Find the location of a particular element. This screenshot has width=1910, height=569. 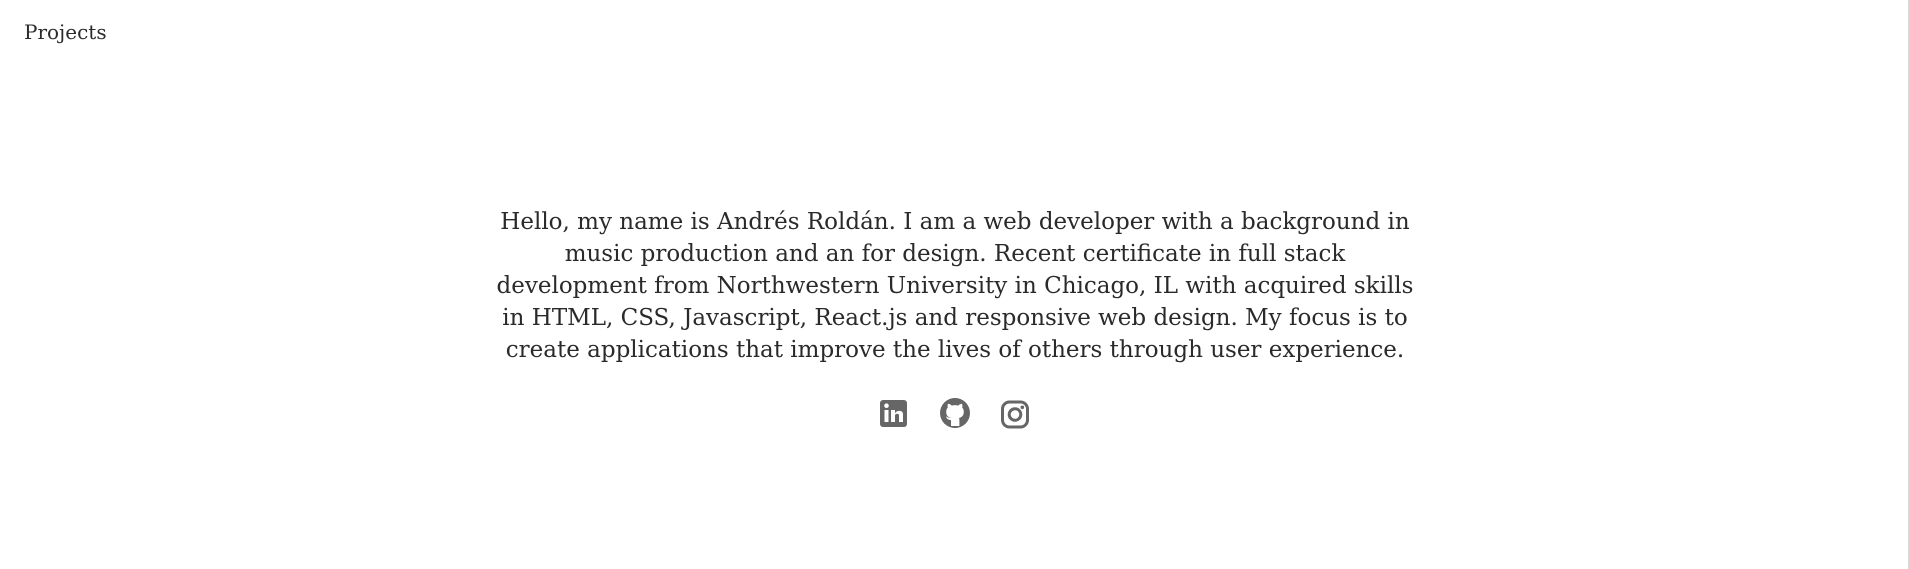

linkedin-icon is located at coordinates (893, 413).